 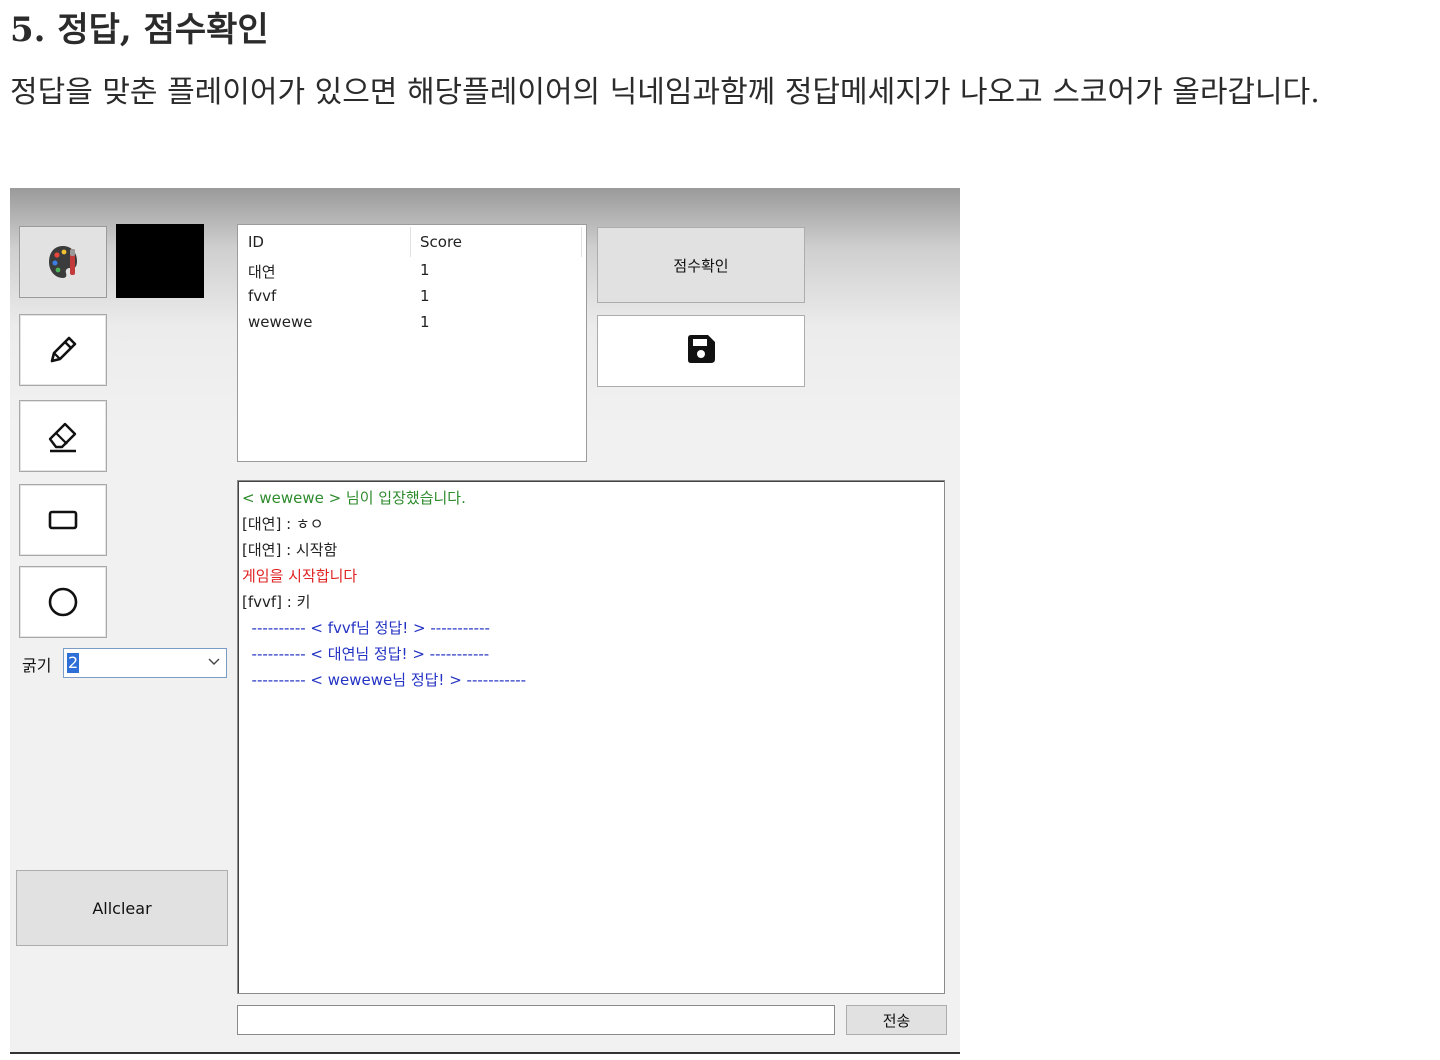 I want to click on rectangle-icon, so click(x=63, y=520).